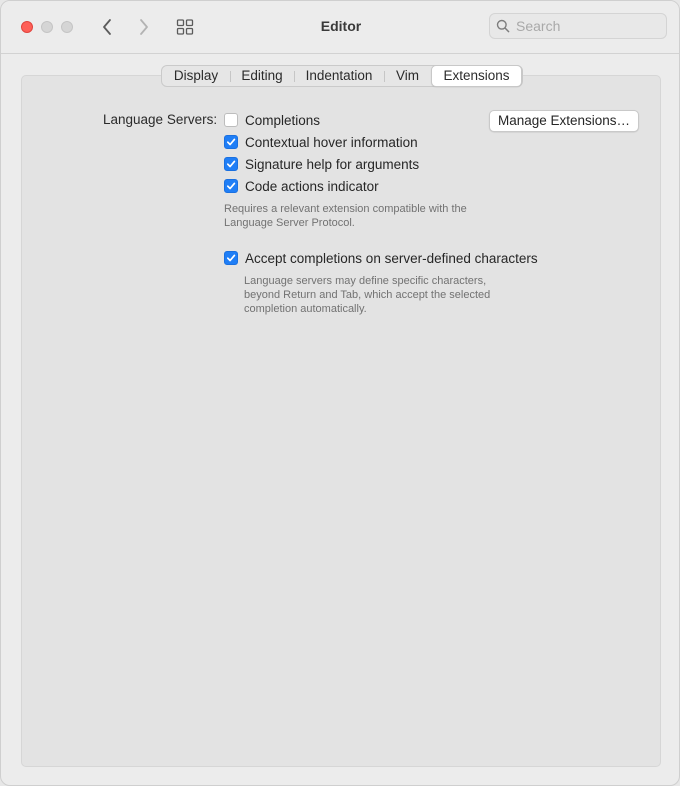  I want to click on tab-indentation: Indentation, so click(339, 76).